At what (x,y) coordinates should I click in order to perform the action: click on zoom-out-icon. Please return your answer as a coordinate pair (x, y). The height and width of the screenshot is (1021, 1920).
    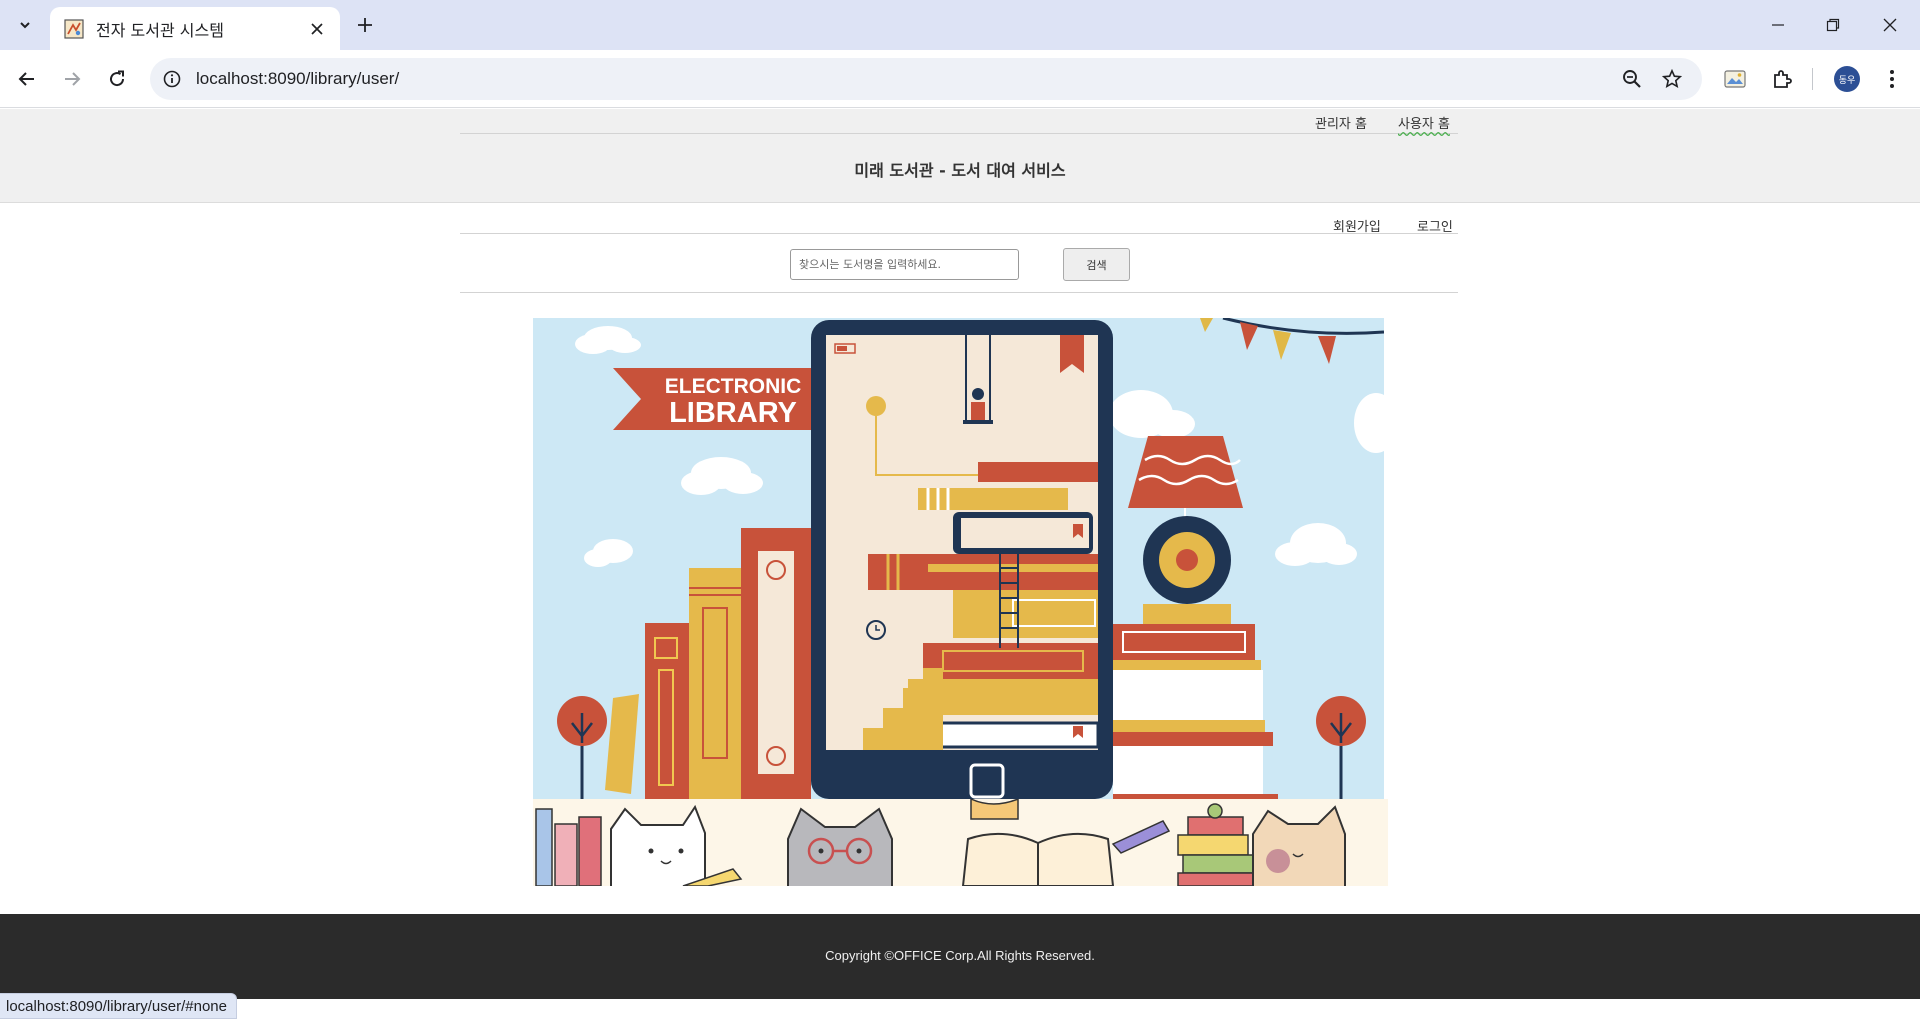
    Looking at the image, I should click on (1632, 79).